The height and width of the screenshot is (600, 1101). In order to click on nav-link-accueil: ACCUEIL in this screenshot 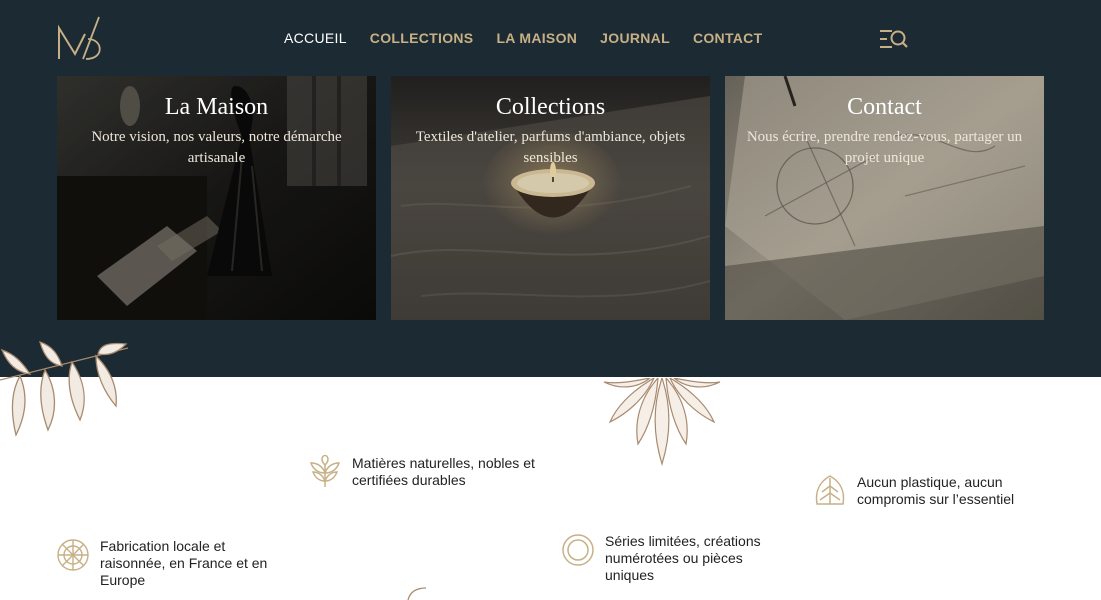, I will do `click(315, 38)`.